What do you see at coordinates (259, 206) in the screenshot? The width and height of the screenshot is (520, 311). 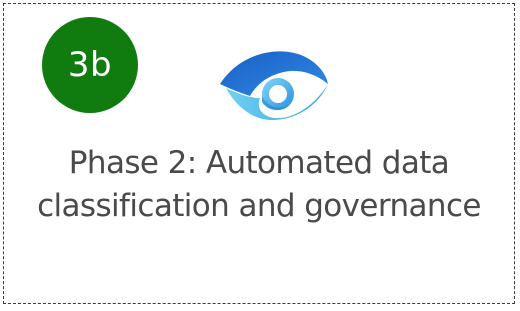 I see `phase-description-line-2: classification and governance` at bounding box center [259, 206].